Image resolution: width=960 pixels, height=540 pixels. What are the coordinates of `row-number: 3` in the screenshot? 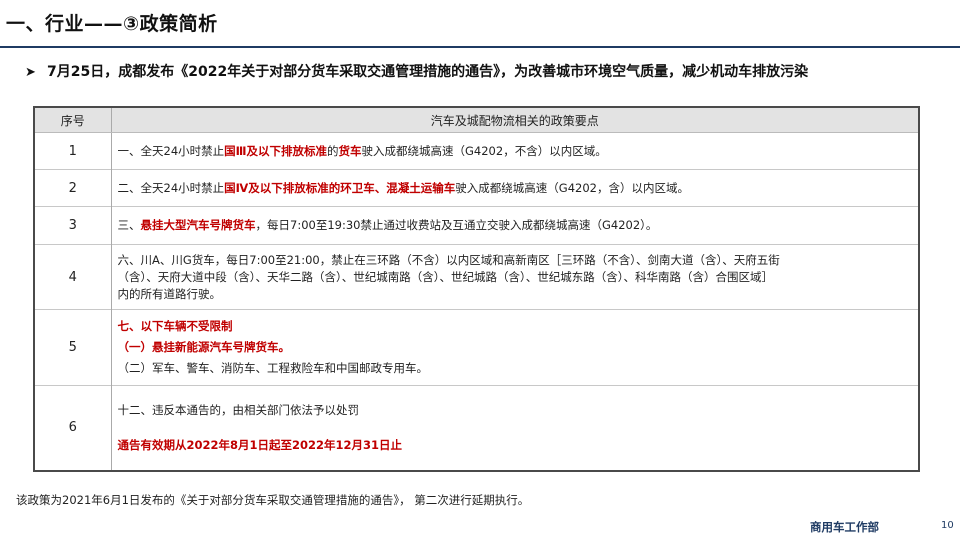 It's located at (72, 225).